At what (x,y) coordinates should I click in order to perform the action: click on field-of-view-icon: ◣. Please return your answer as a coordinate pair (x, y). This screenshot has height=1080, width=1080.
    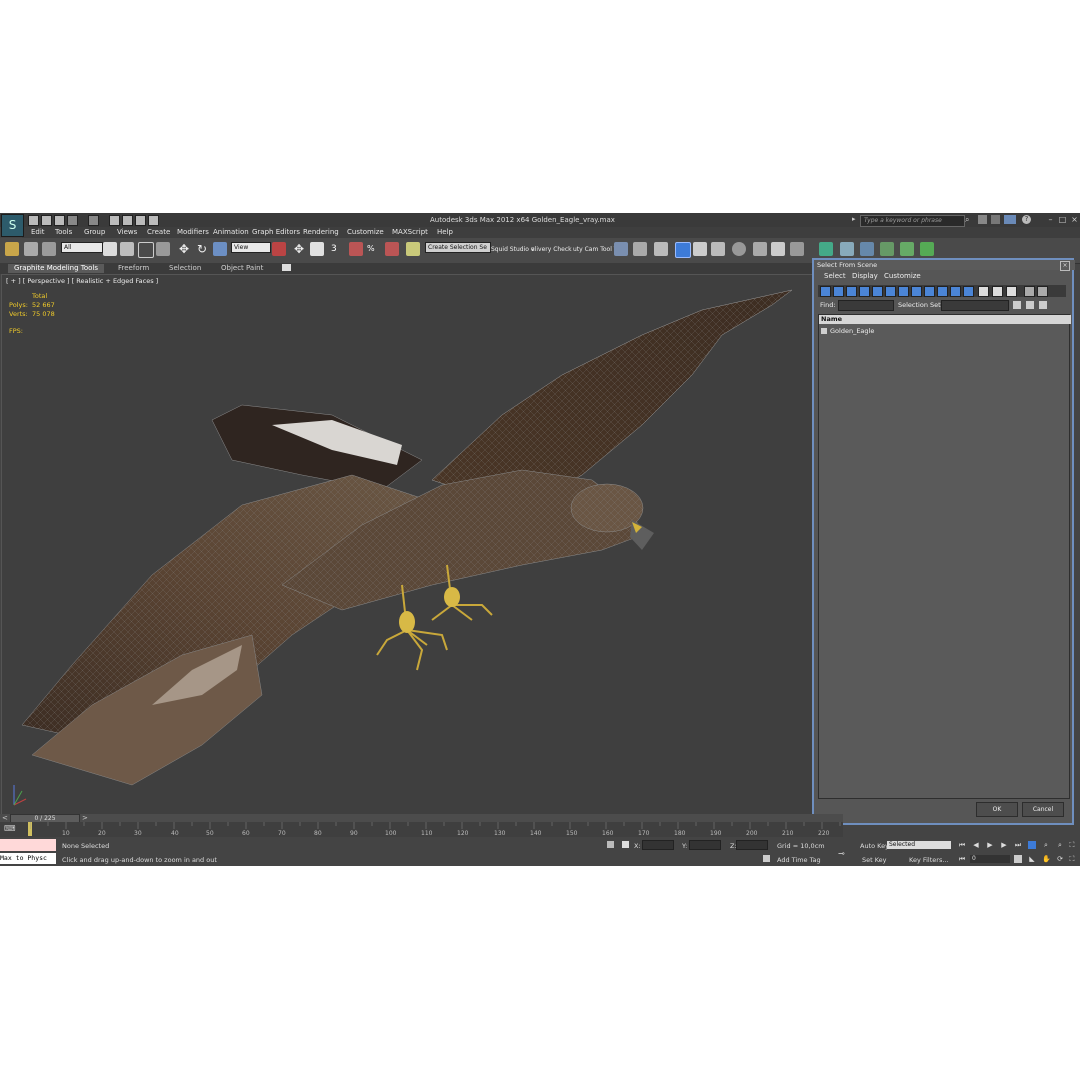
    Looking at the image, I should click on (1032, 859).